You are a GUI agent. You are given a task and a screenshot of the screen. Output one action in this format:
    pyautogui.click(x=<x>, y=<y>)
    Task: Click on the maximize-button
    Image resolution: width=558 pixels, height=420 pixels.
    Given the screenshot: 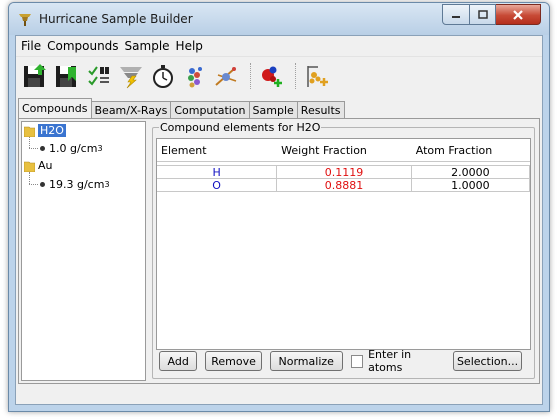 What is the action you would take?
    pyautogui.click(x=483, y=14)
    